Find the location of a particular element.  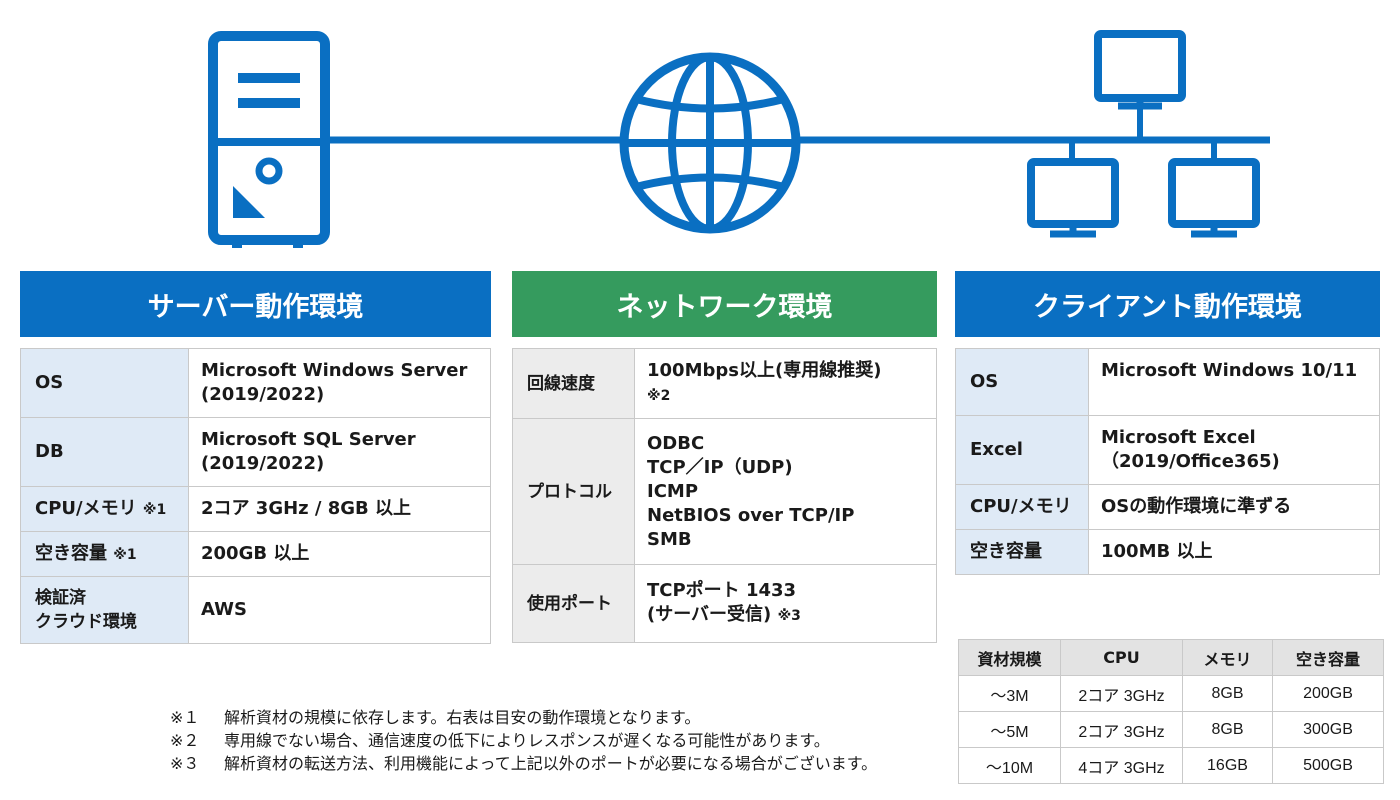

table-row: 使用ポート TCPポート 1433 (サーバー受信) ※3 is located at coordinates (724, 603).